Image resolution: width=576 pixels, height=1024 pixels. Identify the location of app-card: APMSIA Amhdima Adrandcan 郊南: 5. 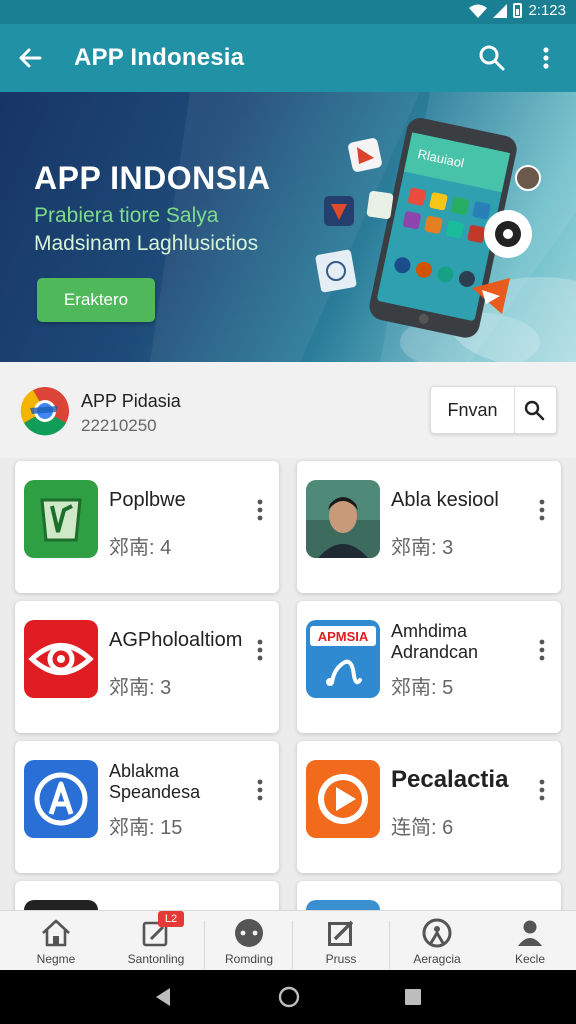
(429, 667).